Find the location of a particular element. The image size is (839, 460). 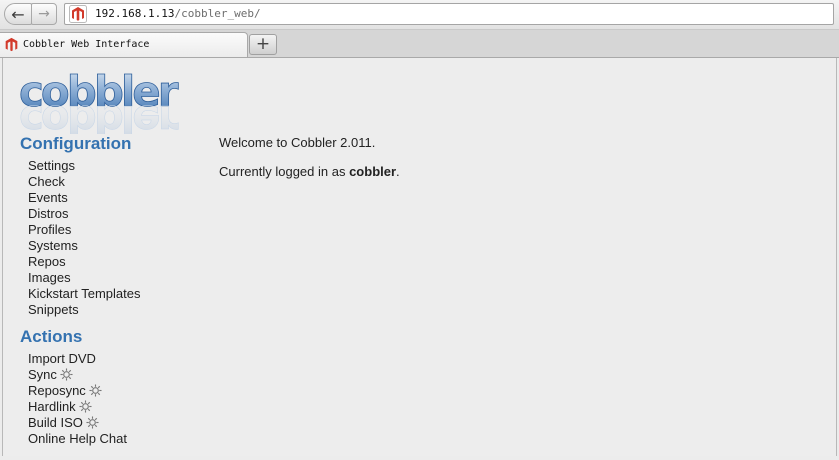

forward-button: → is located at coordinates (44, 14).